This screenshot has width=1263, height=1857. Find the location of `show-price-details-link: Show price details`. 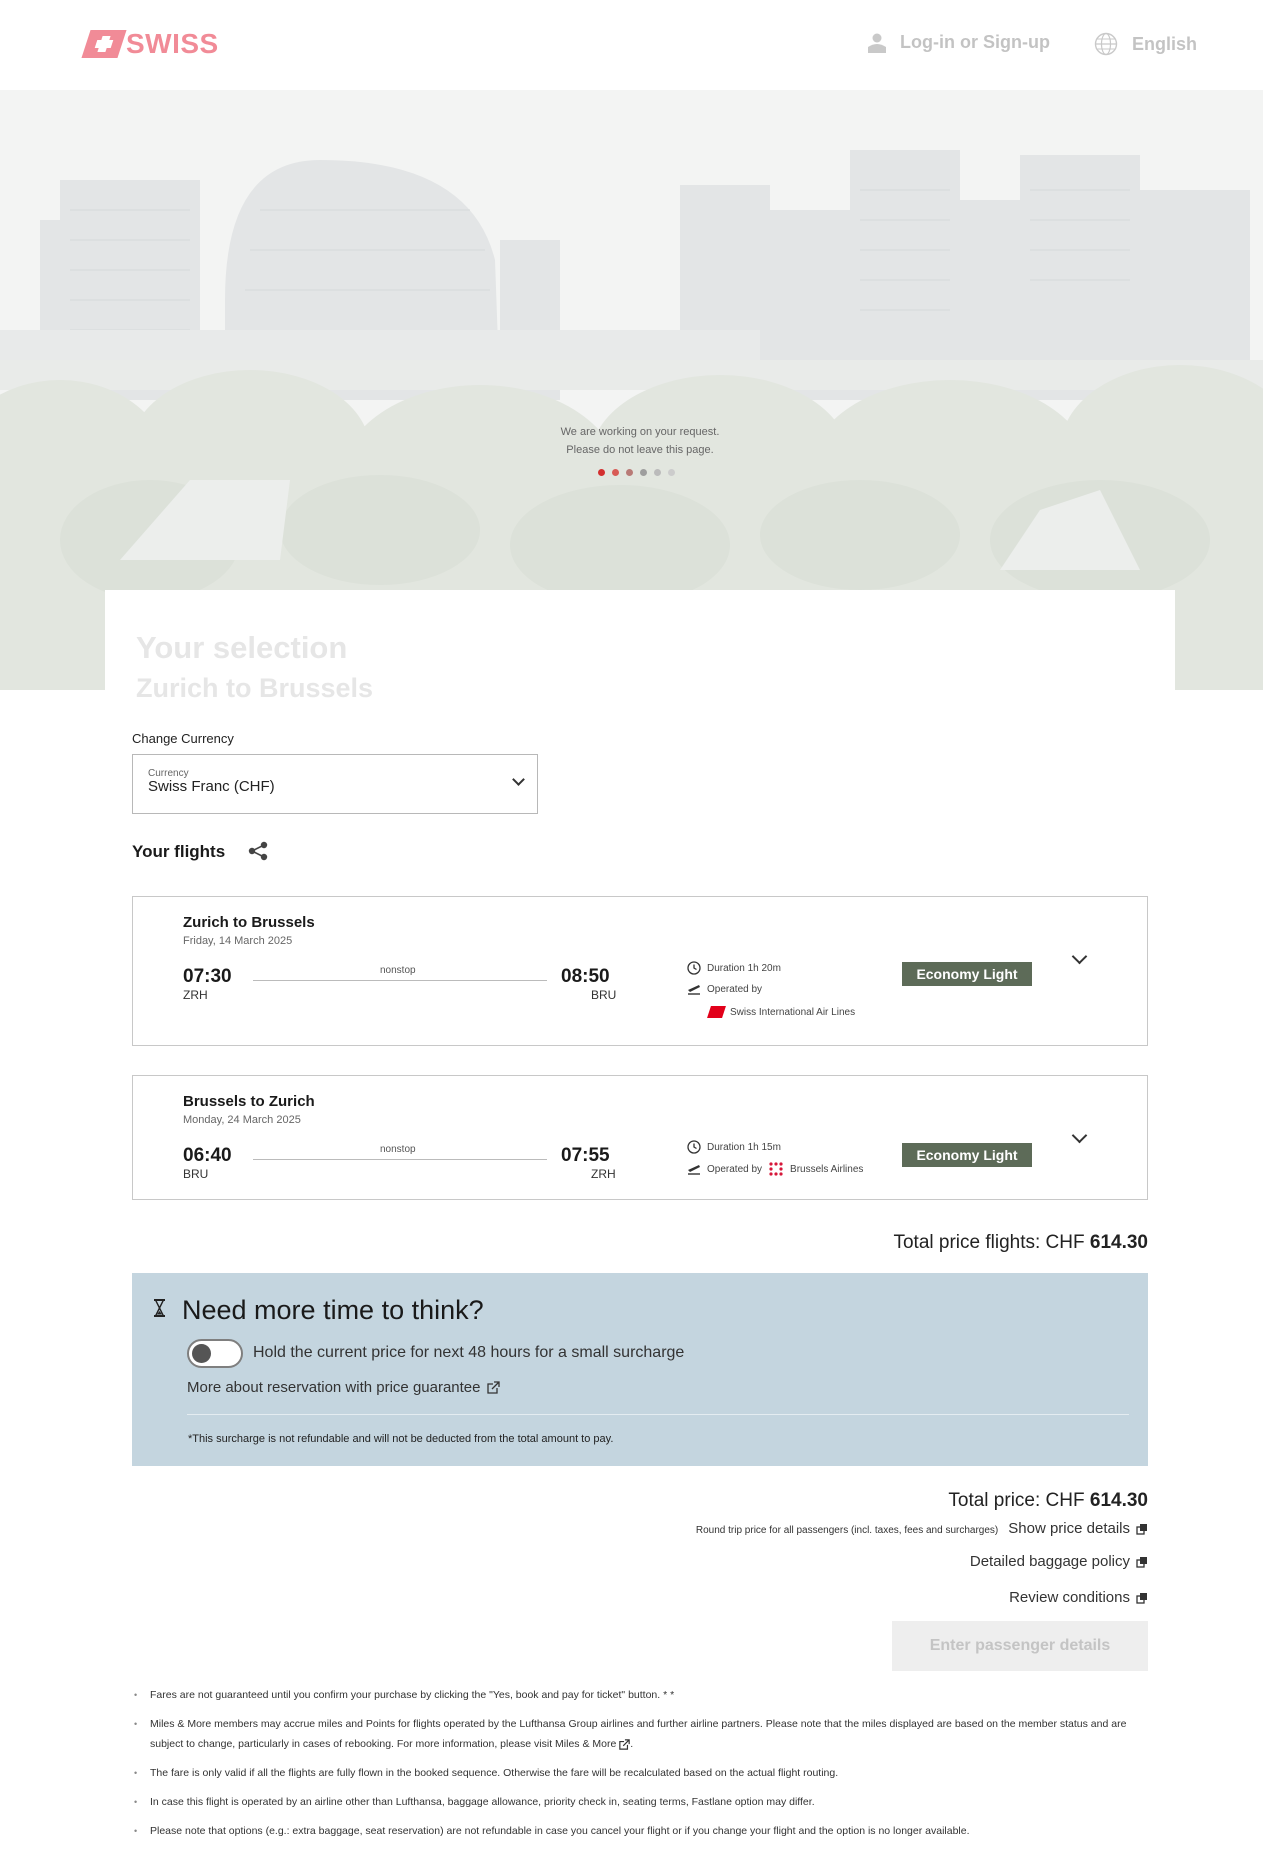

show-price-details-link: Show price details is located at coordinates (1078, 1528).